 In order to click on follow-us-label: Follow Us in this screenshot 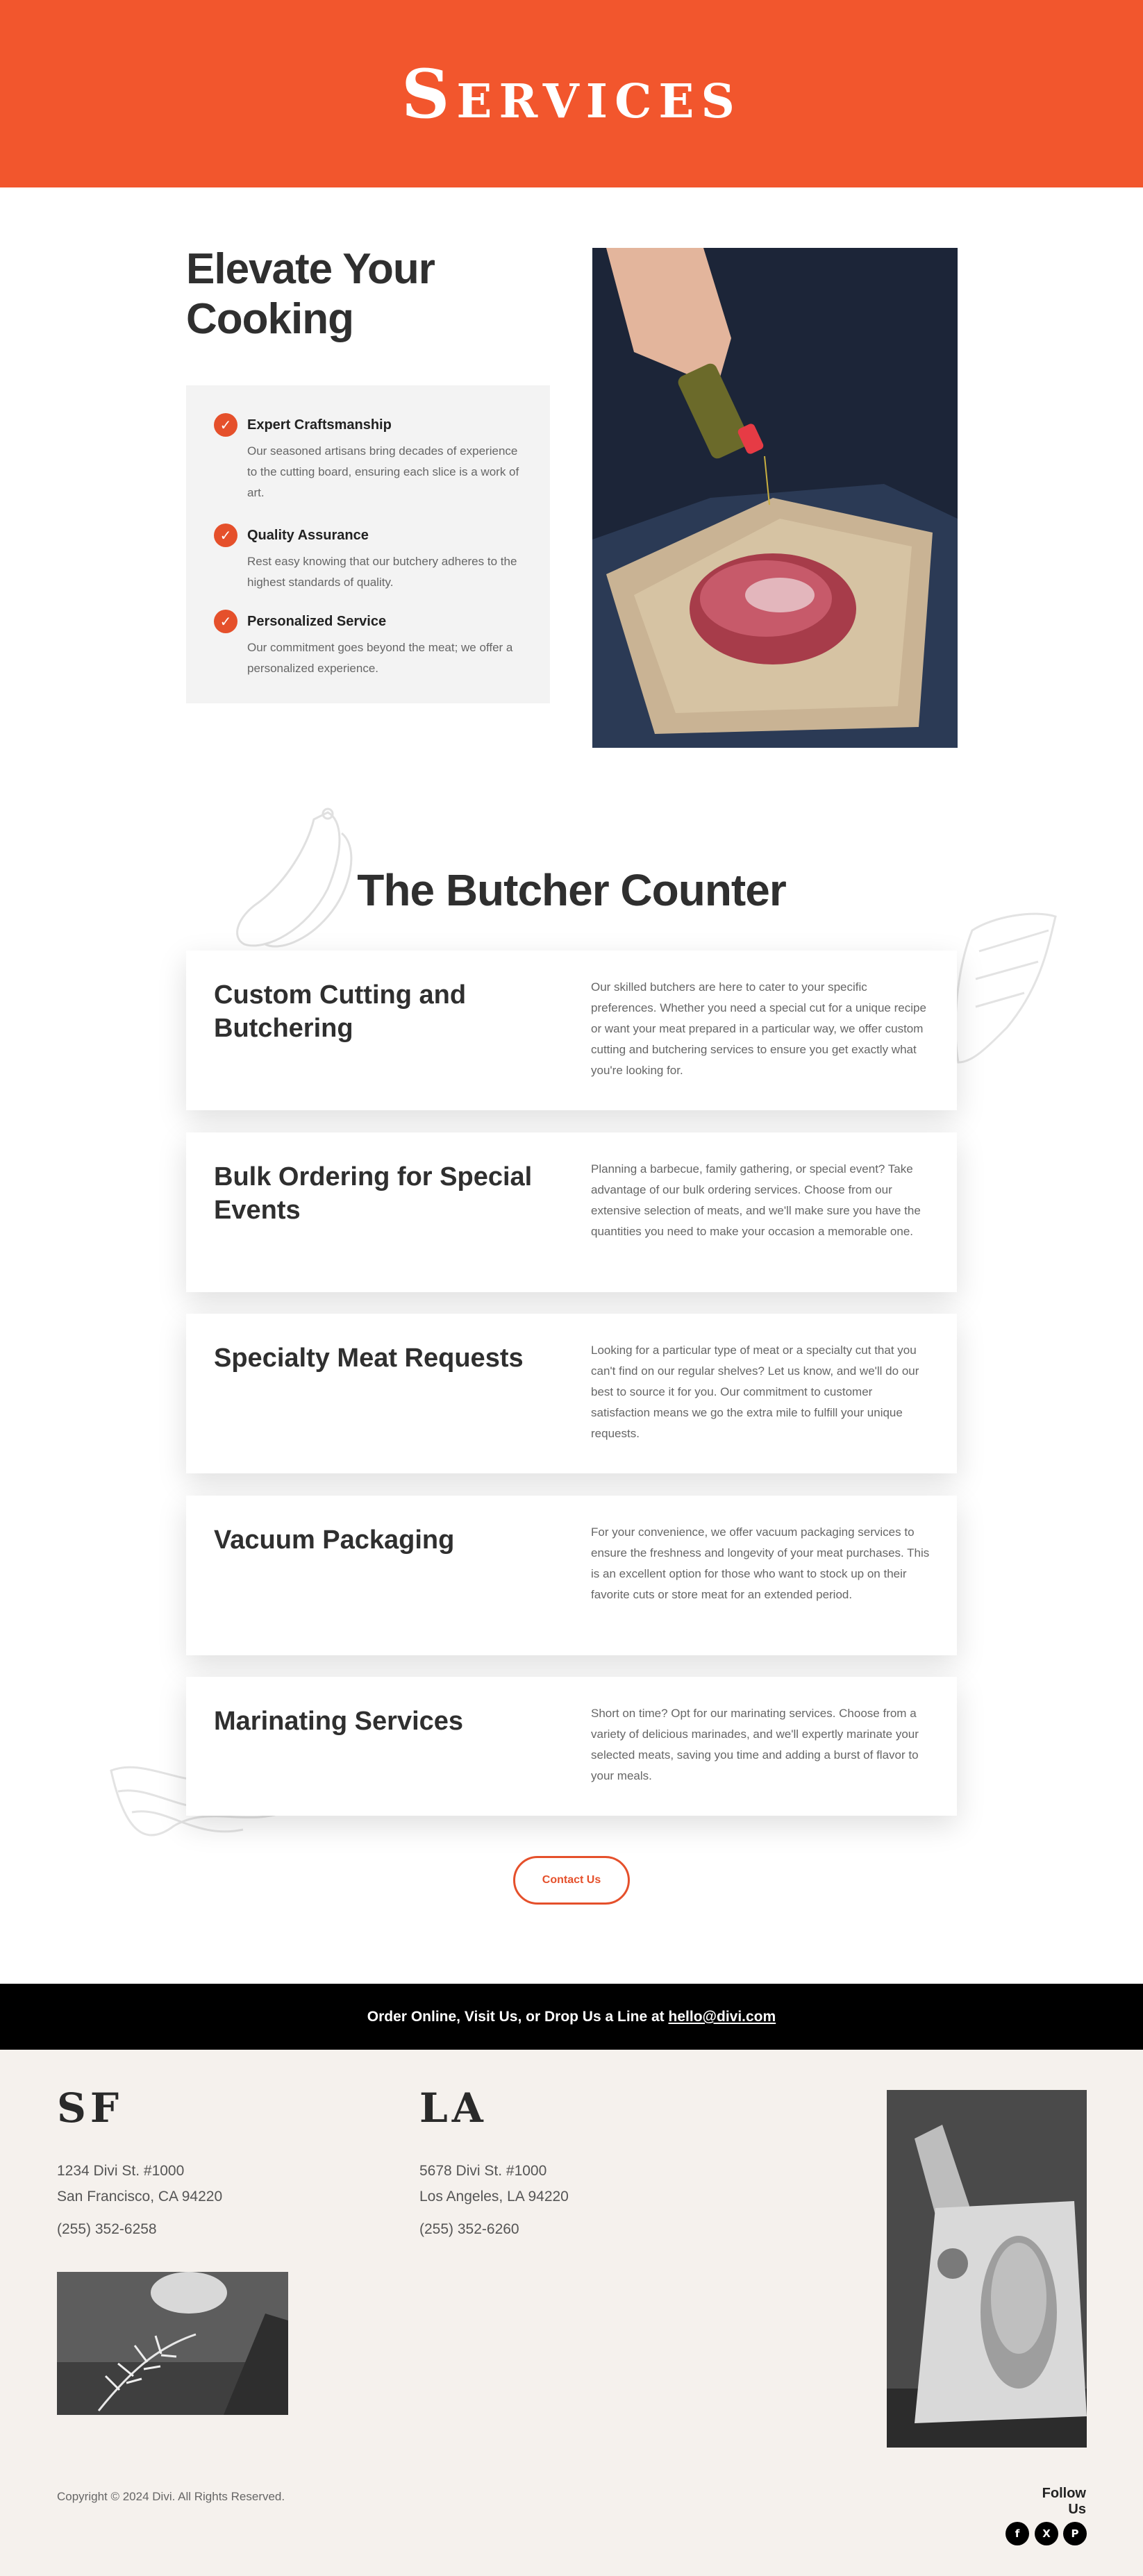, I will do `click(1064, 2501)`.